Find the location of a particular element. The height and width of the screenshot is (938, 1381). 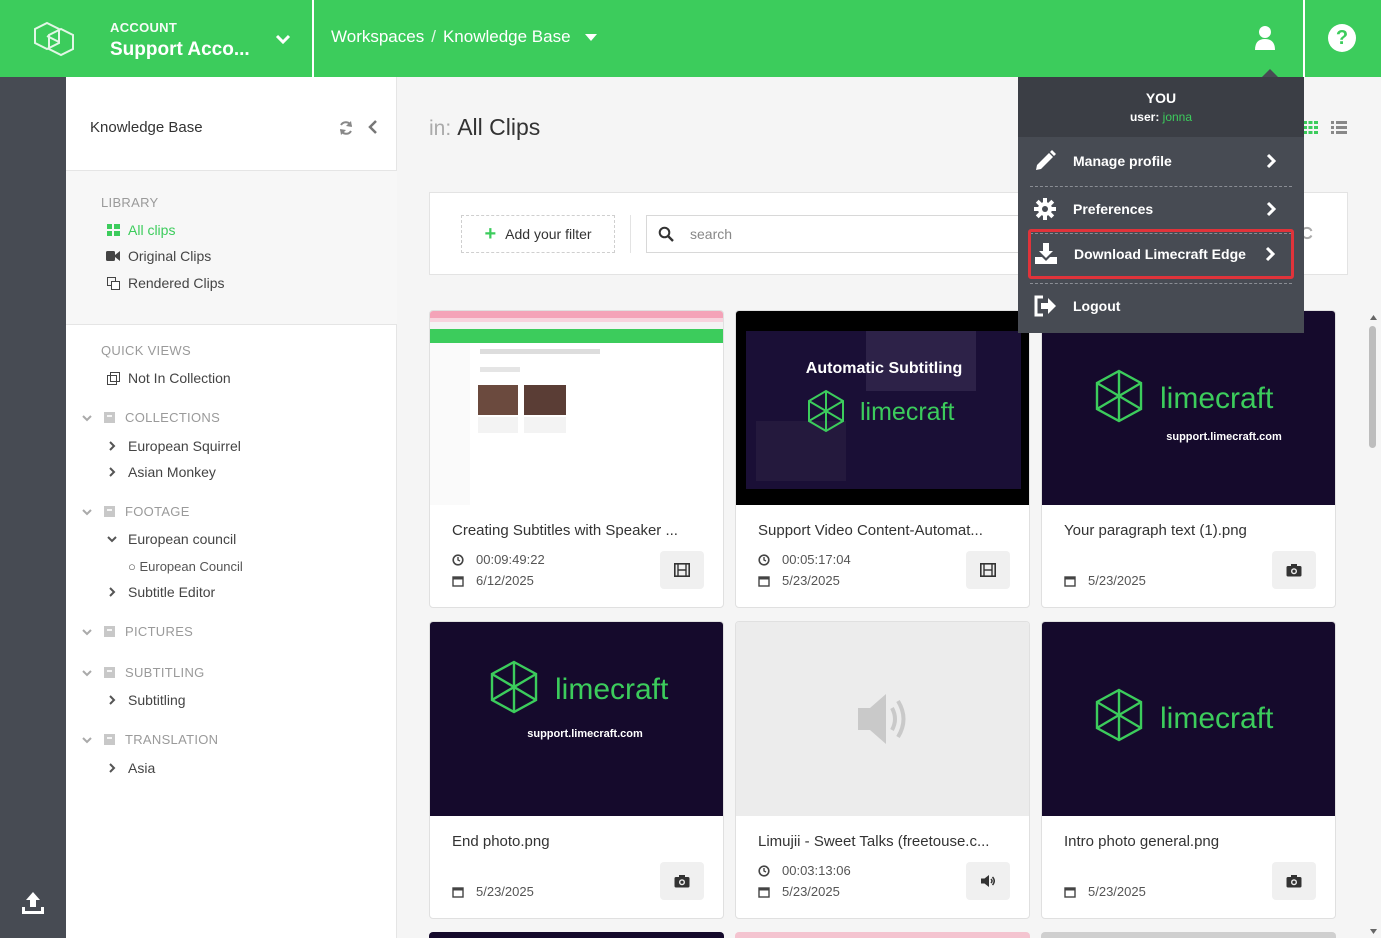

clip-duration: 00:05:17:04 is located at coordinates (804, 559).